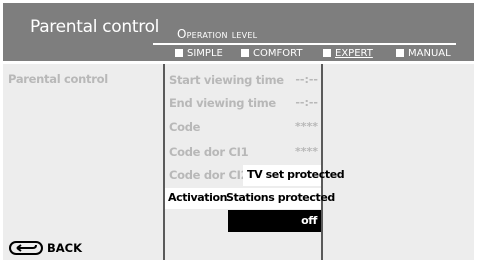 Image resolution: width=478 pixels, height=263 pixels. Describe the element at coordinates (304, 44) in the screenshot. I see `operation-level-underline` at that location.